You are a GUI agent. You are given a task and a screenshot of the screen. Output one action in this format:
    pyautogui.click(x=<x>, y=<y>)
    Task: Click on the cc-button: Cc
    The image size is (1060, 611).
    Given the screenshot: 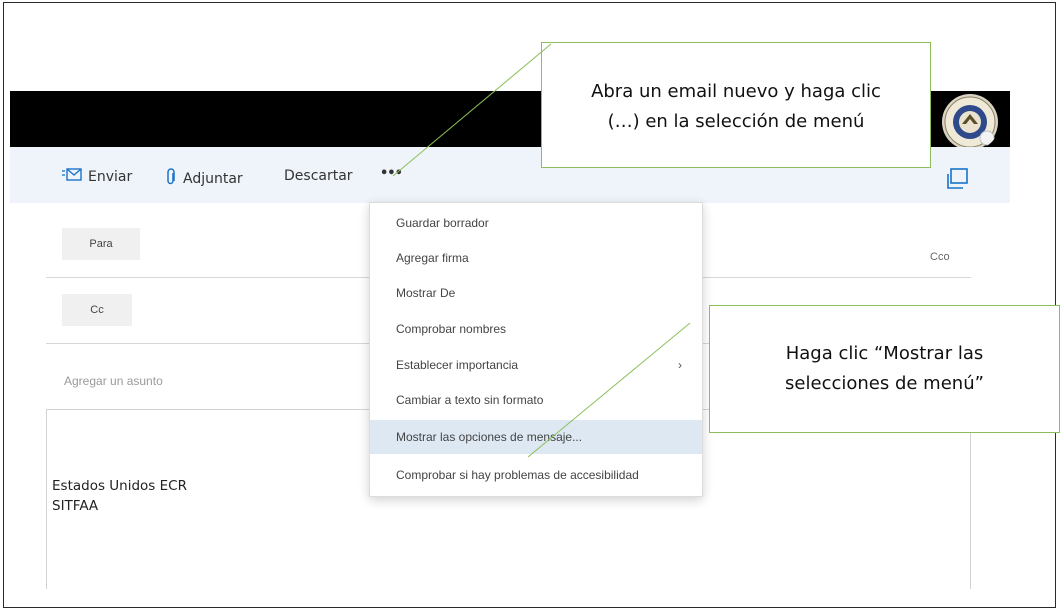 What is the action you would take?
    pyautogui.click(x=97, y=310)
    